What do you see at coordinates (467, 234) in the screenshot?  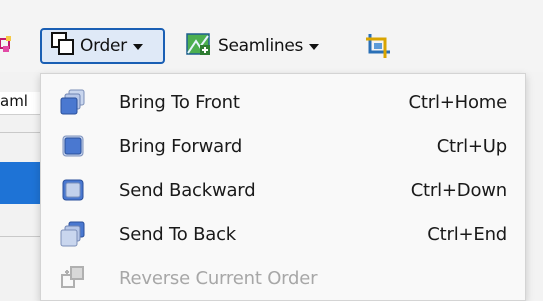 I see `menu-item-shortcut: Ctrl+End` at bounding box center [467, 234].